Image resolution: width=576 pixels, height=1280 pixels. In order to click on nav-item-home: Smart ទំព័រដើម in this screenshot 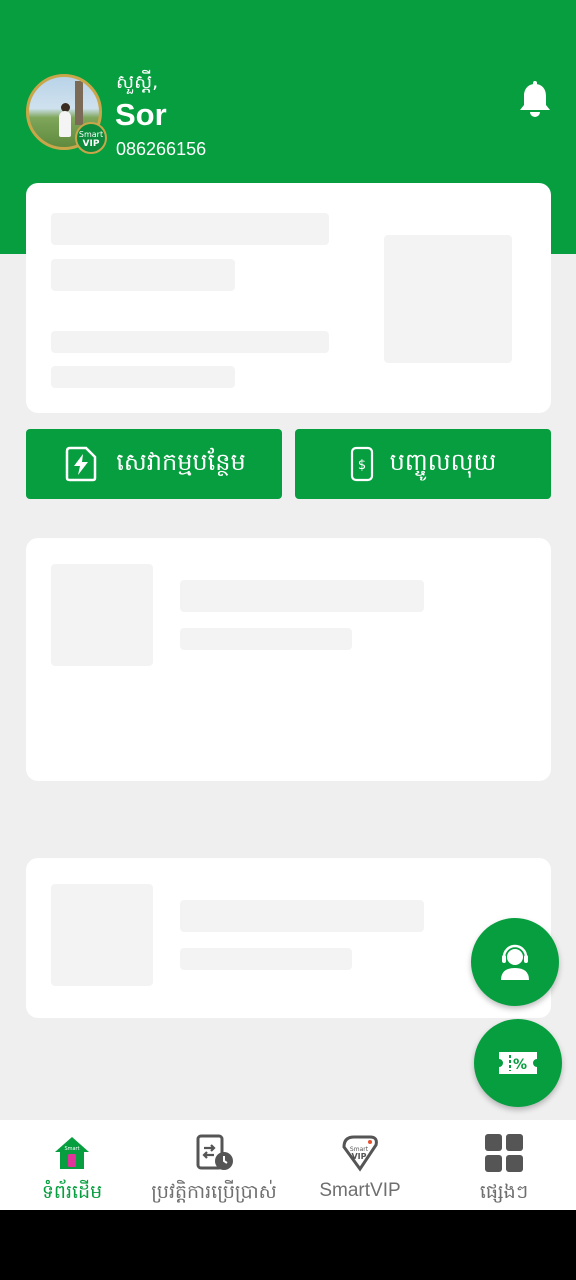, I will do `click(72, 1165)`.